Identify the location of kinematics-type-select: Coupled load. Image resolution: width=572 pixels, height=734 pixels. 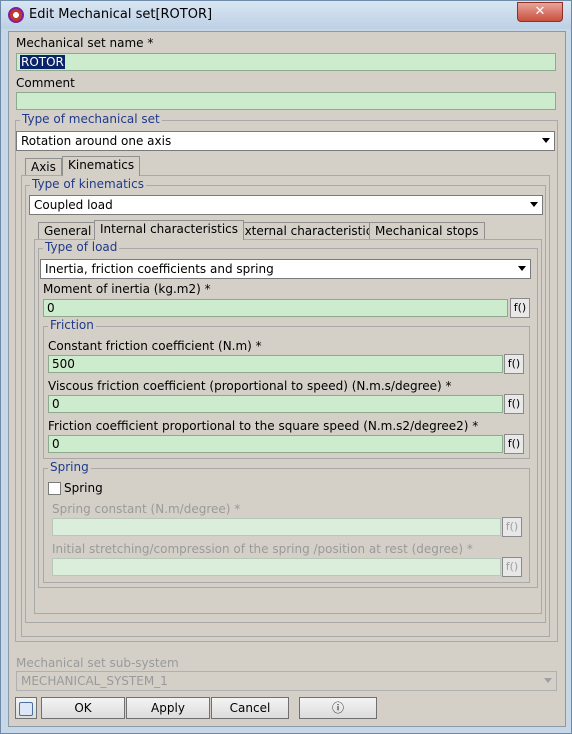
(286, 205).